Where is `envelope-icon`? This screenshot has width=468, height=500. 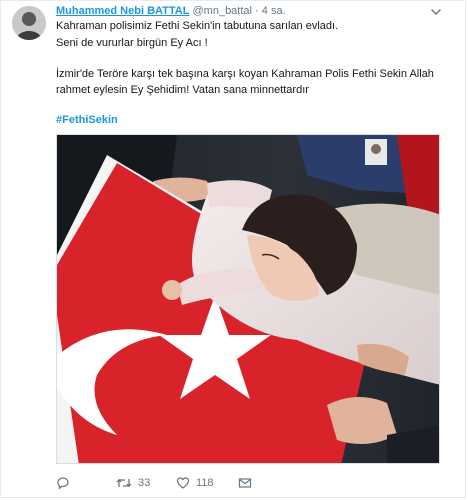 envelope-icon is located at coordinates (245, 483).